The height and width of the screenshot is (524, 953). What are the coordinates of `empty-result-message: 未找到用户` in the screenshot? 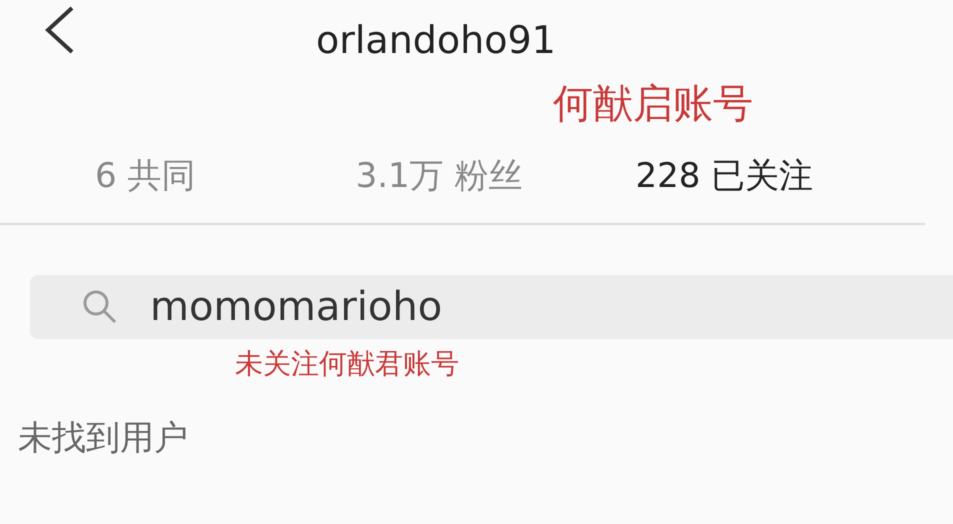 It's located at (103, 438).